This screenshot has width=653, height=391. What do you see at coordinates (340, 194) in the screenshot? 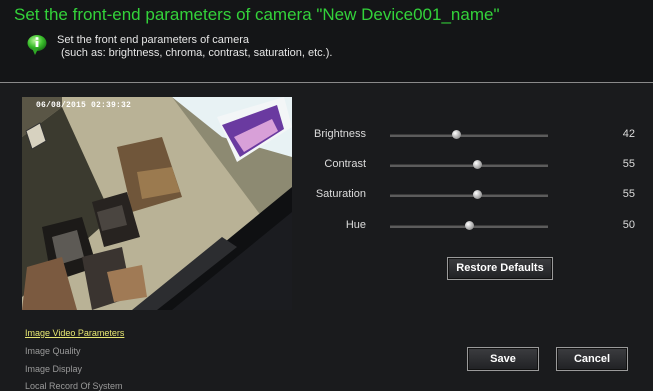
I see `saturation-label: Saturation` at bounding box center [340, 194].